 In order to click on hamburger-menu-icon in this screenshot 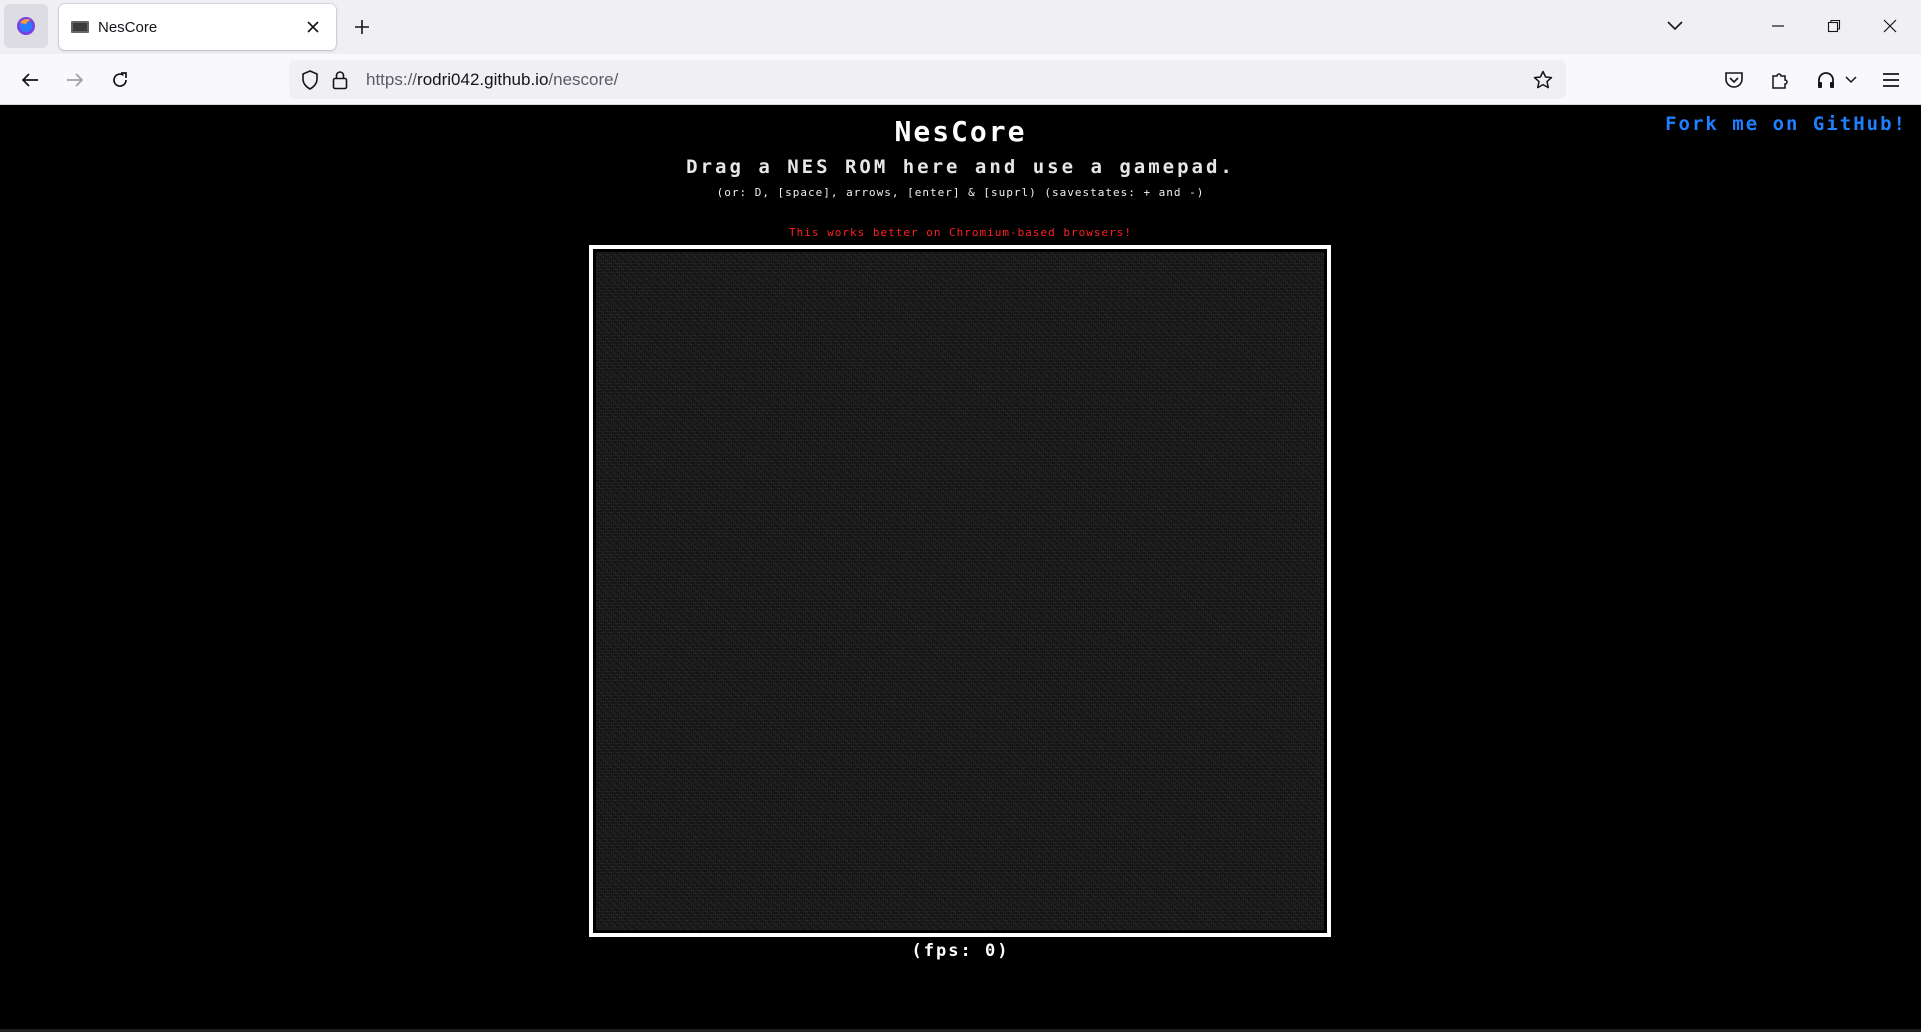, I will do `click(1891, 80)`.